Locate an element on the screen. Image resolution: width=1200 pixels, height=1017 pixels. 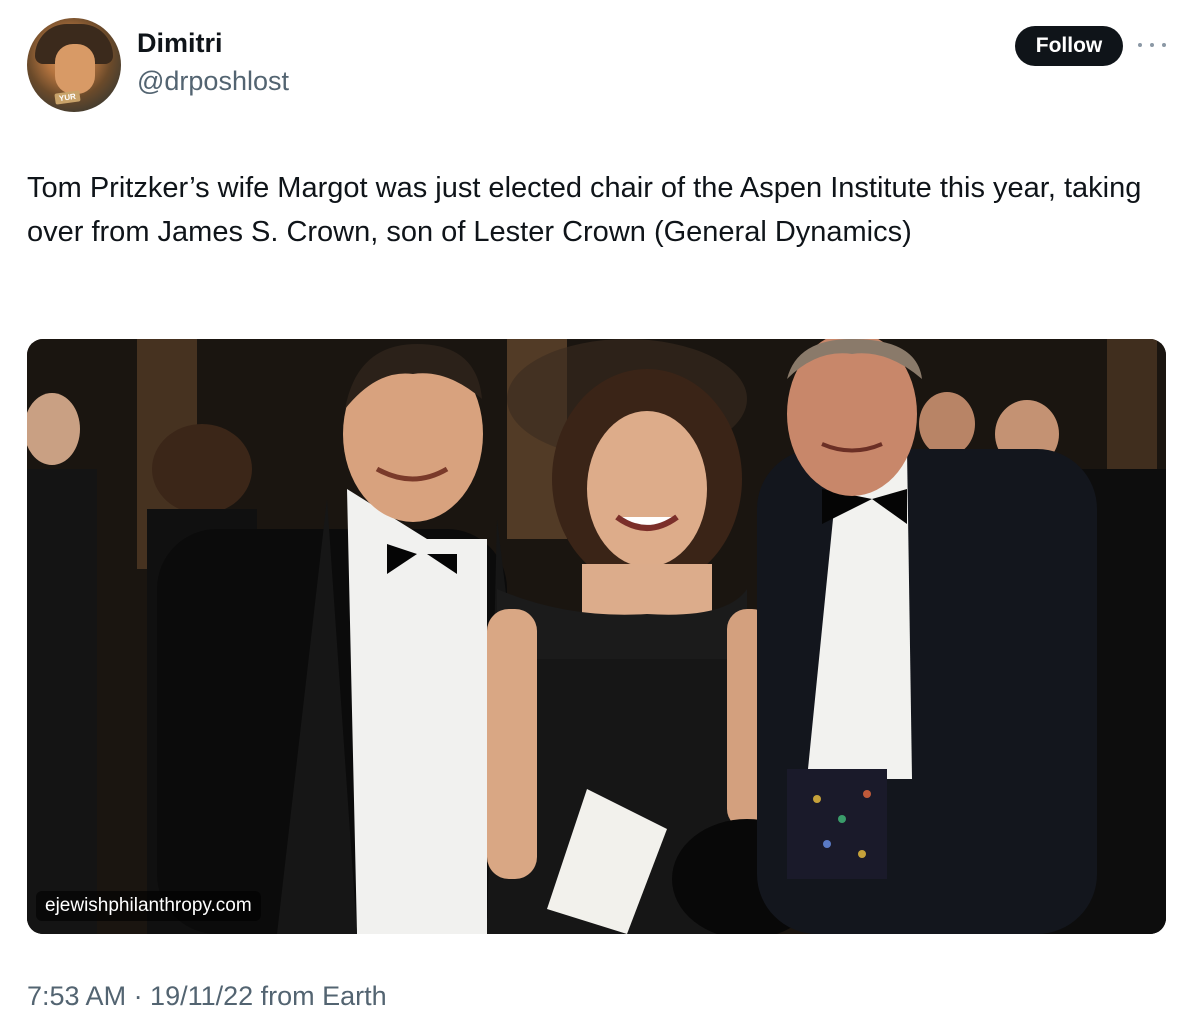
photo-watermark: ejewishphilanthropy.com is located at coordinates (148, 906).